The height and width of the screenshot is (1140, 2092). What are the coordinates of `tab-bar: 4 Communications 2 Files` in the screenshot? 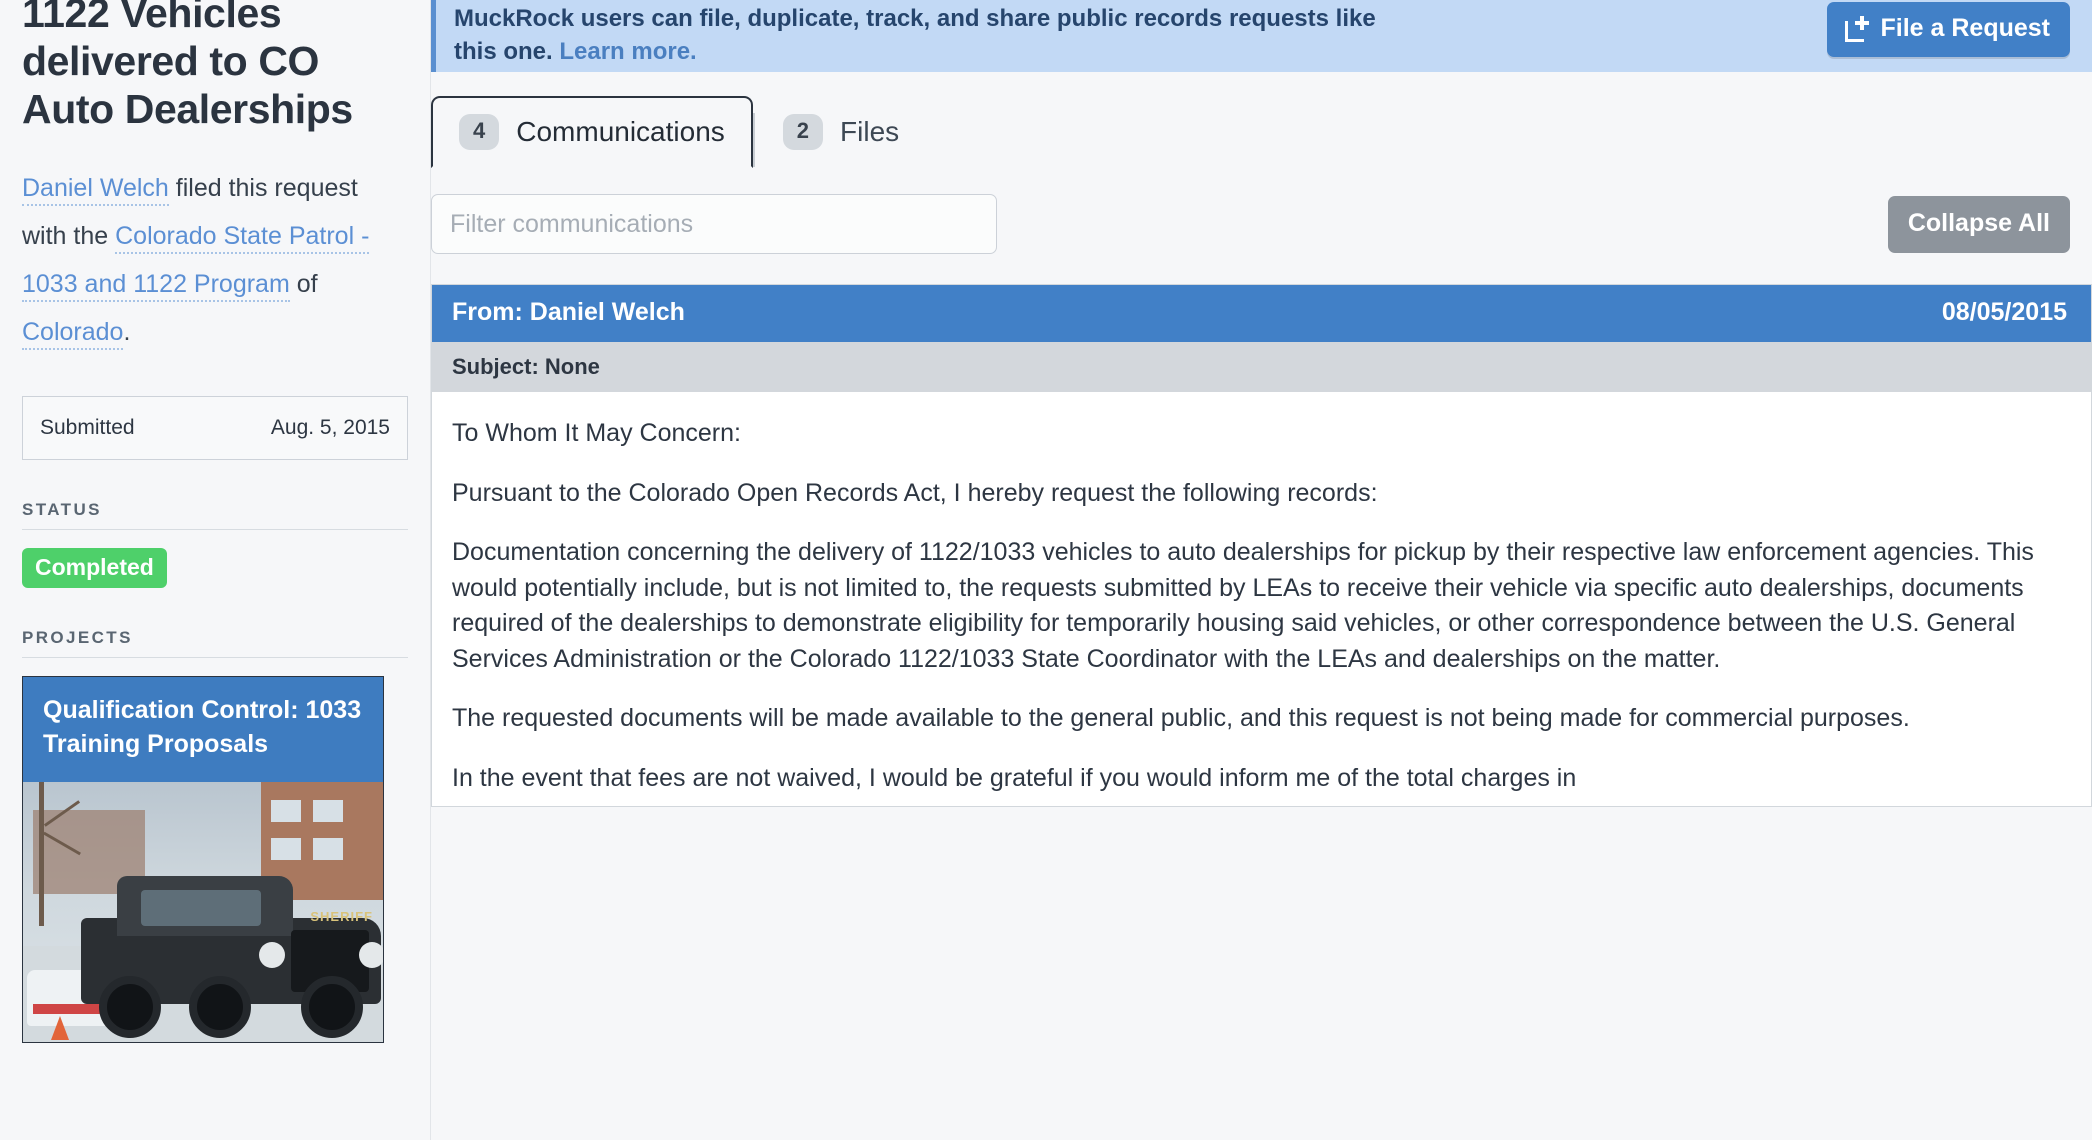 It's located at (1261, 132).